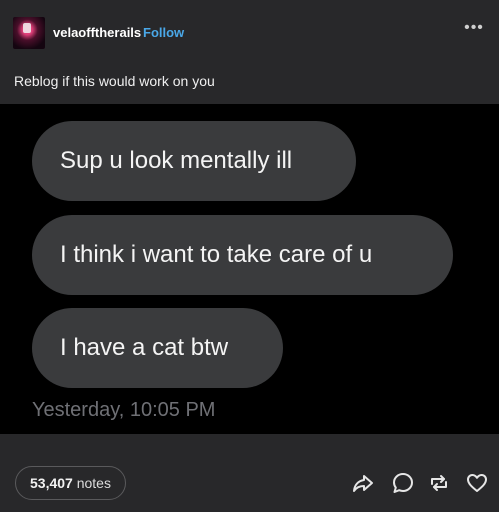 The width and height of the screenshot is (499, 512). Describe the element at coordinates (51, 483) in the screenshot. I see `notes-count: 53,407` at that location.